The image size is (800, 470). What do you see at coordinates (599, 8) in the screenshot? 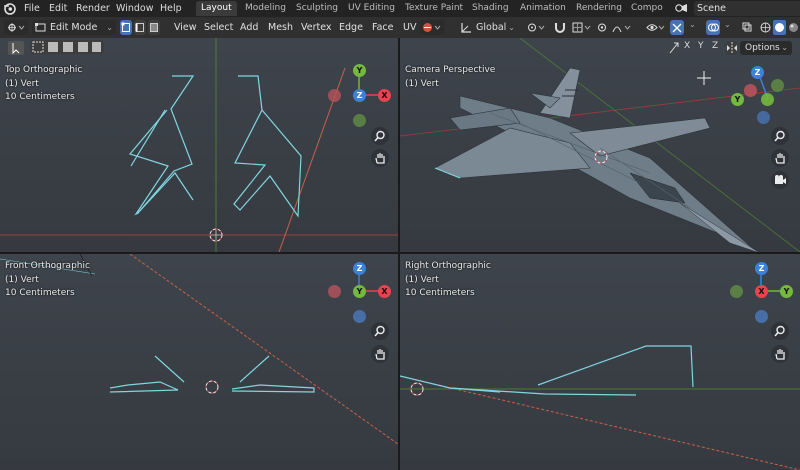
I see `tab-rendering: Rendering` at bounding box center [599, 8].